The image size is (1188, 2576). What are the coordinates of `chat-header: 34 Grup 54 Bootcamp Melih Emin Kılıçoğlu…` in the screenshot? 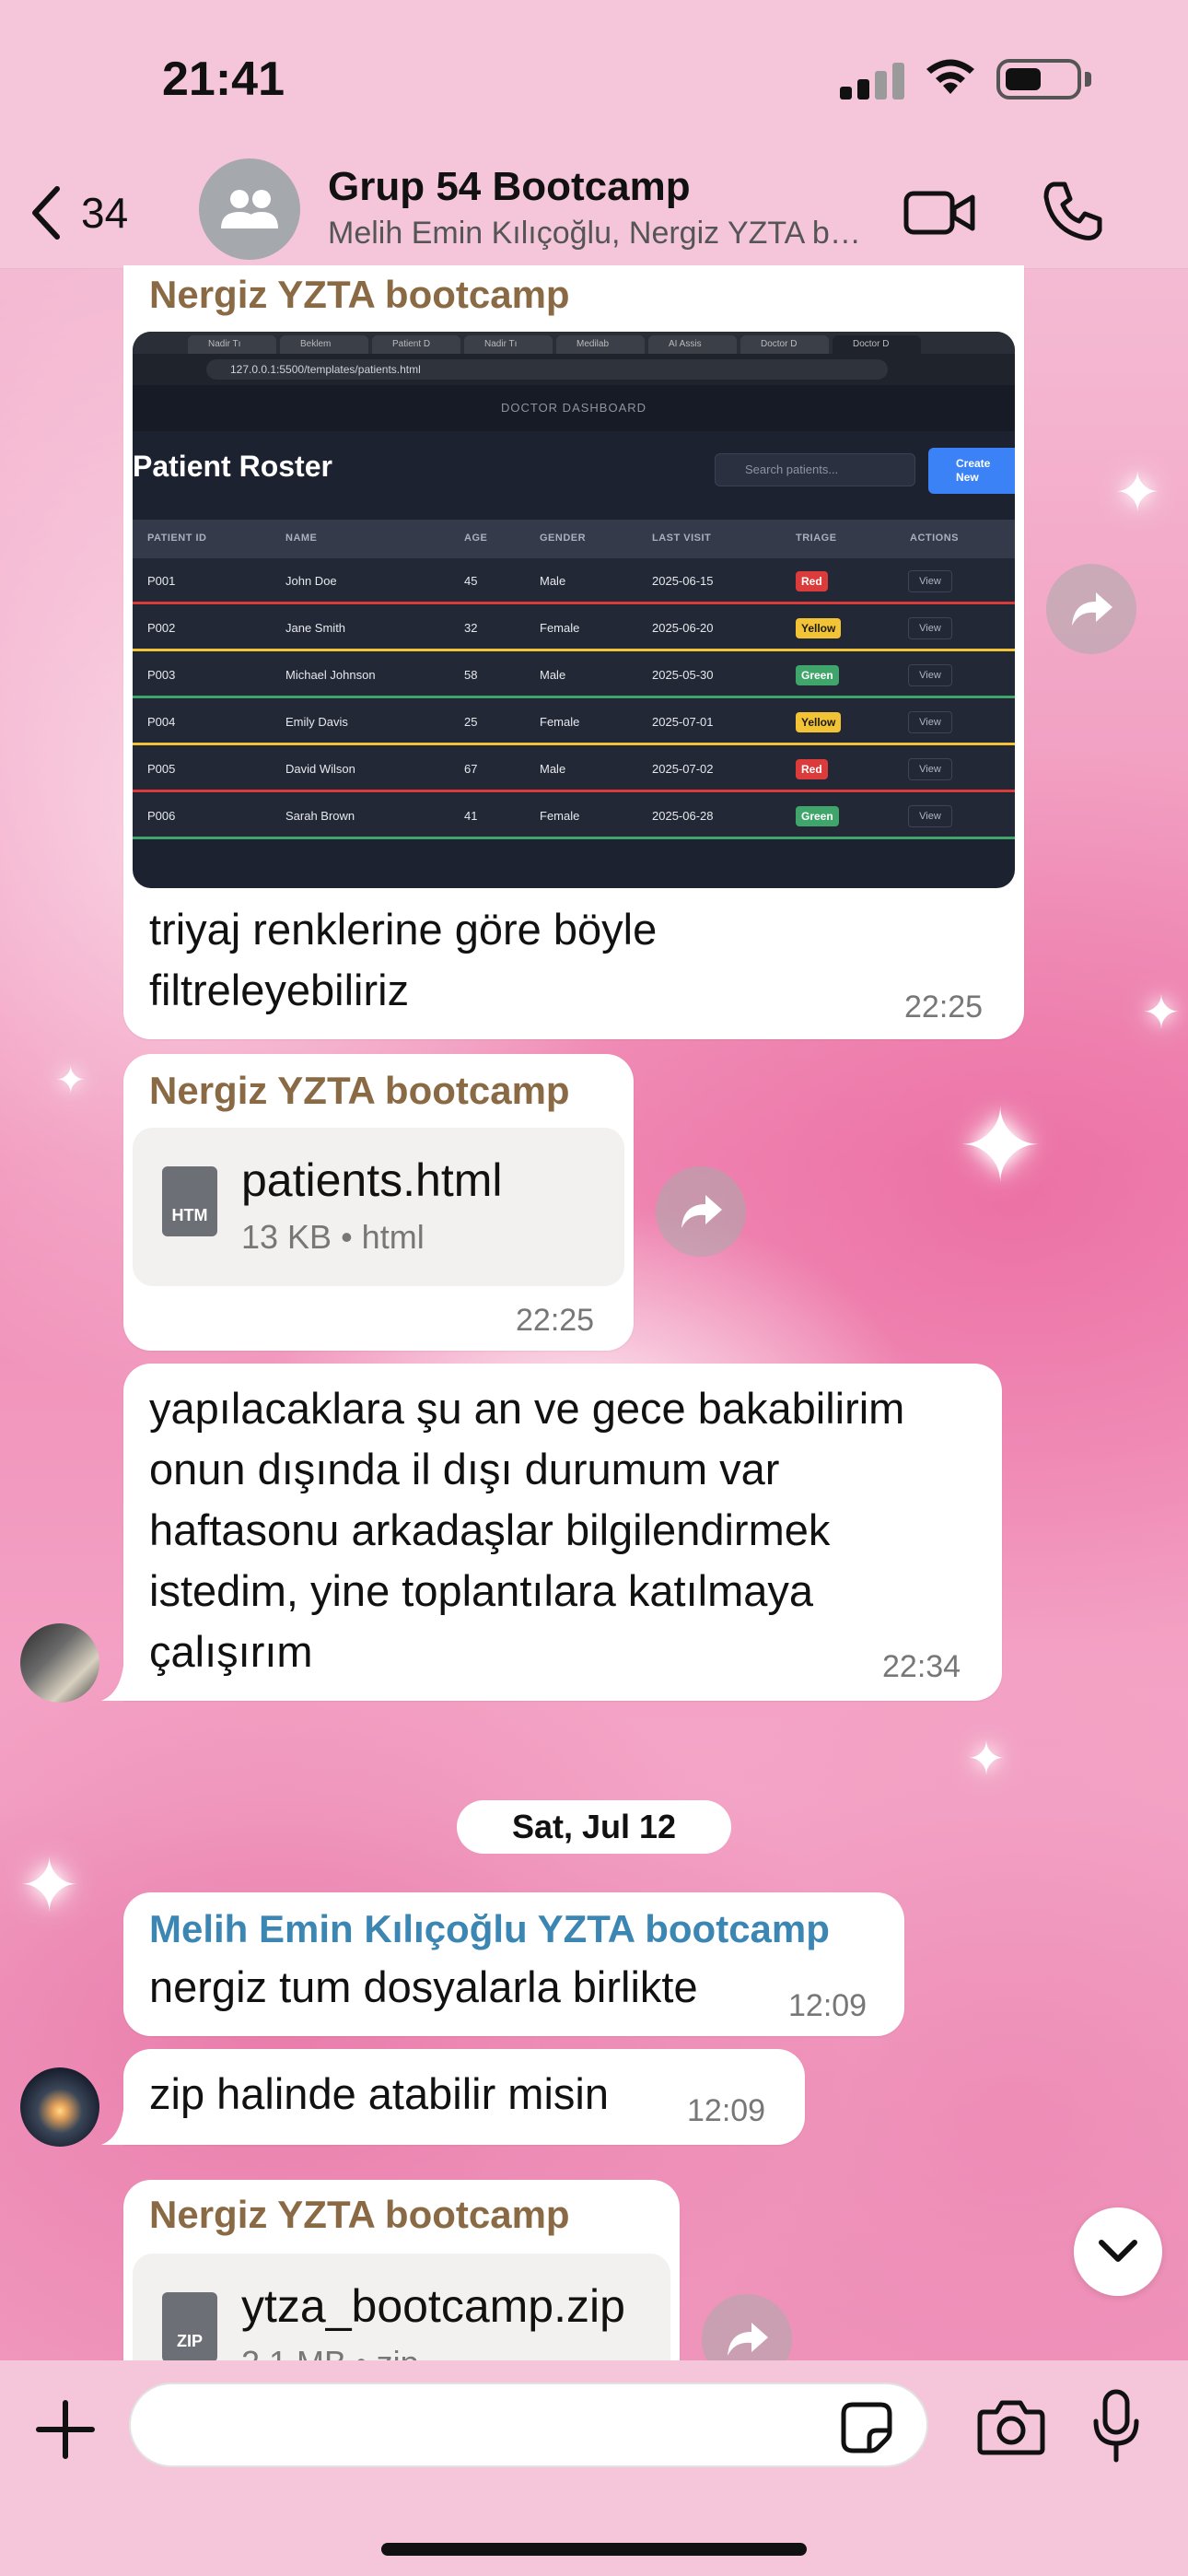 It's located at (594, 213).